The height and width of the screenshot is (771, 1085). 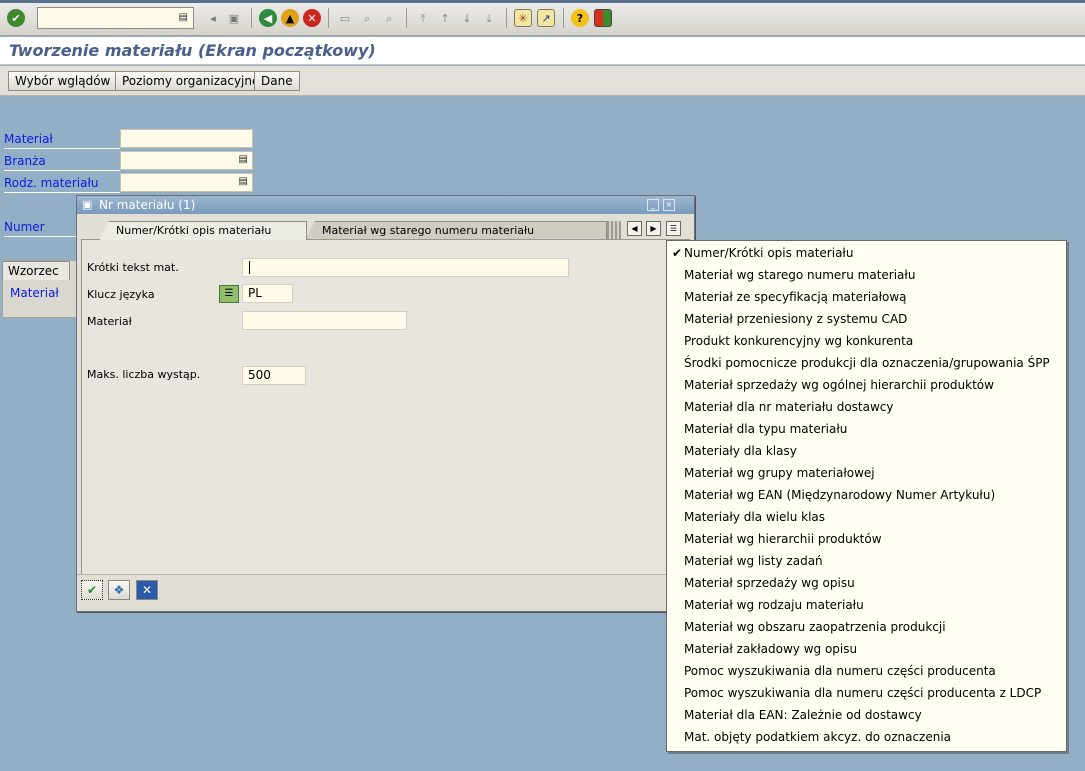 I want to click on save-icon: ▣, so click(x=234, y=18).